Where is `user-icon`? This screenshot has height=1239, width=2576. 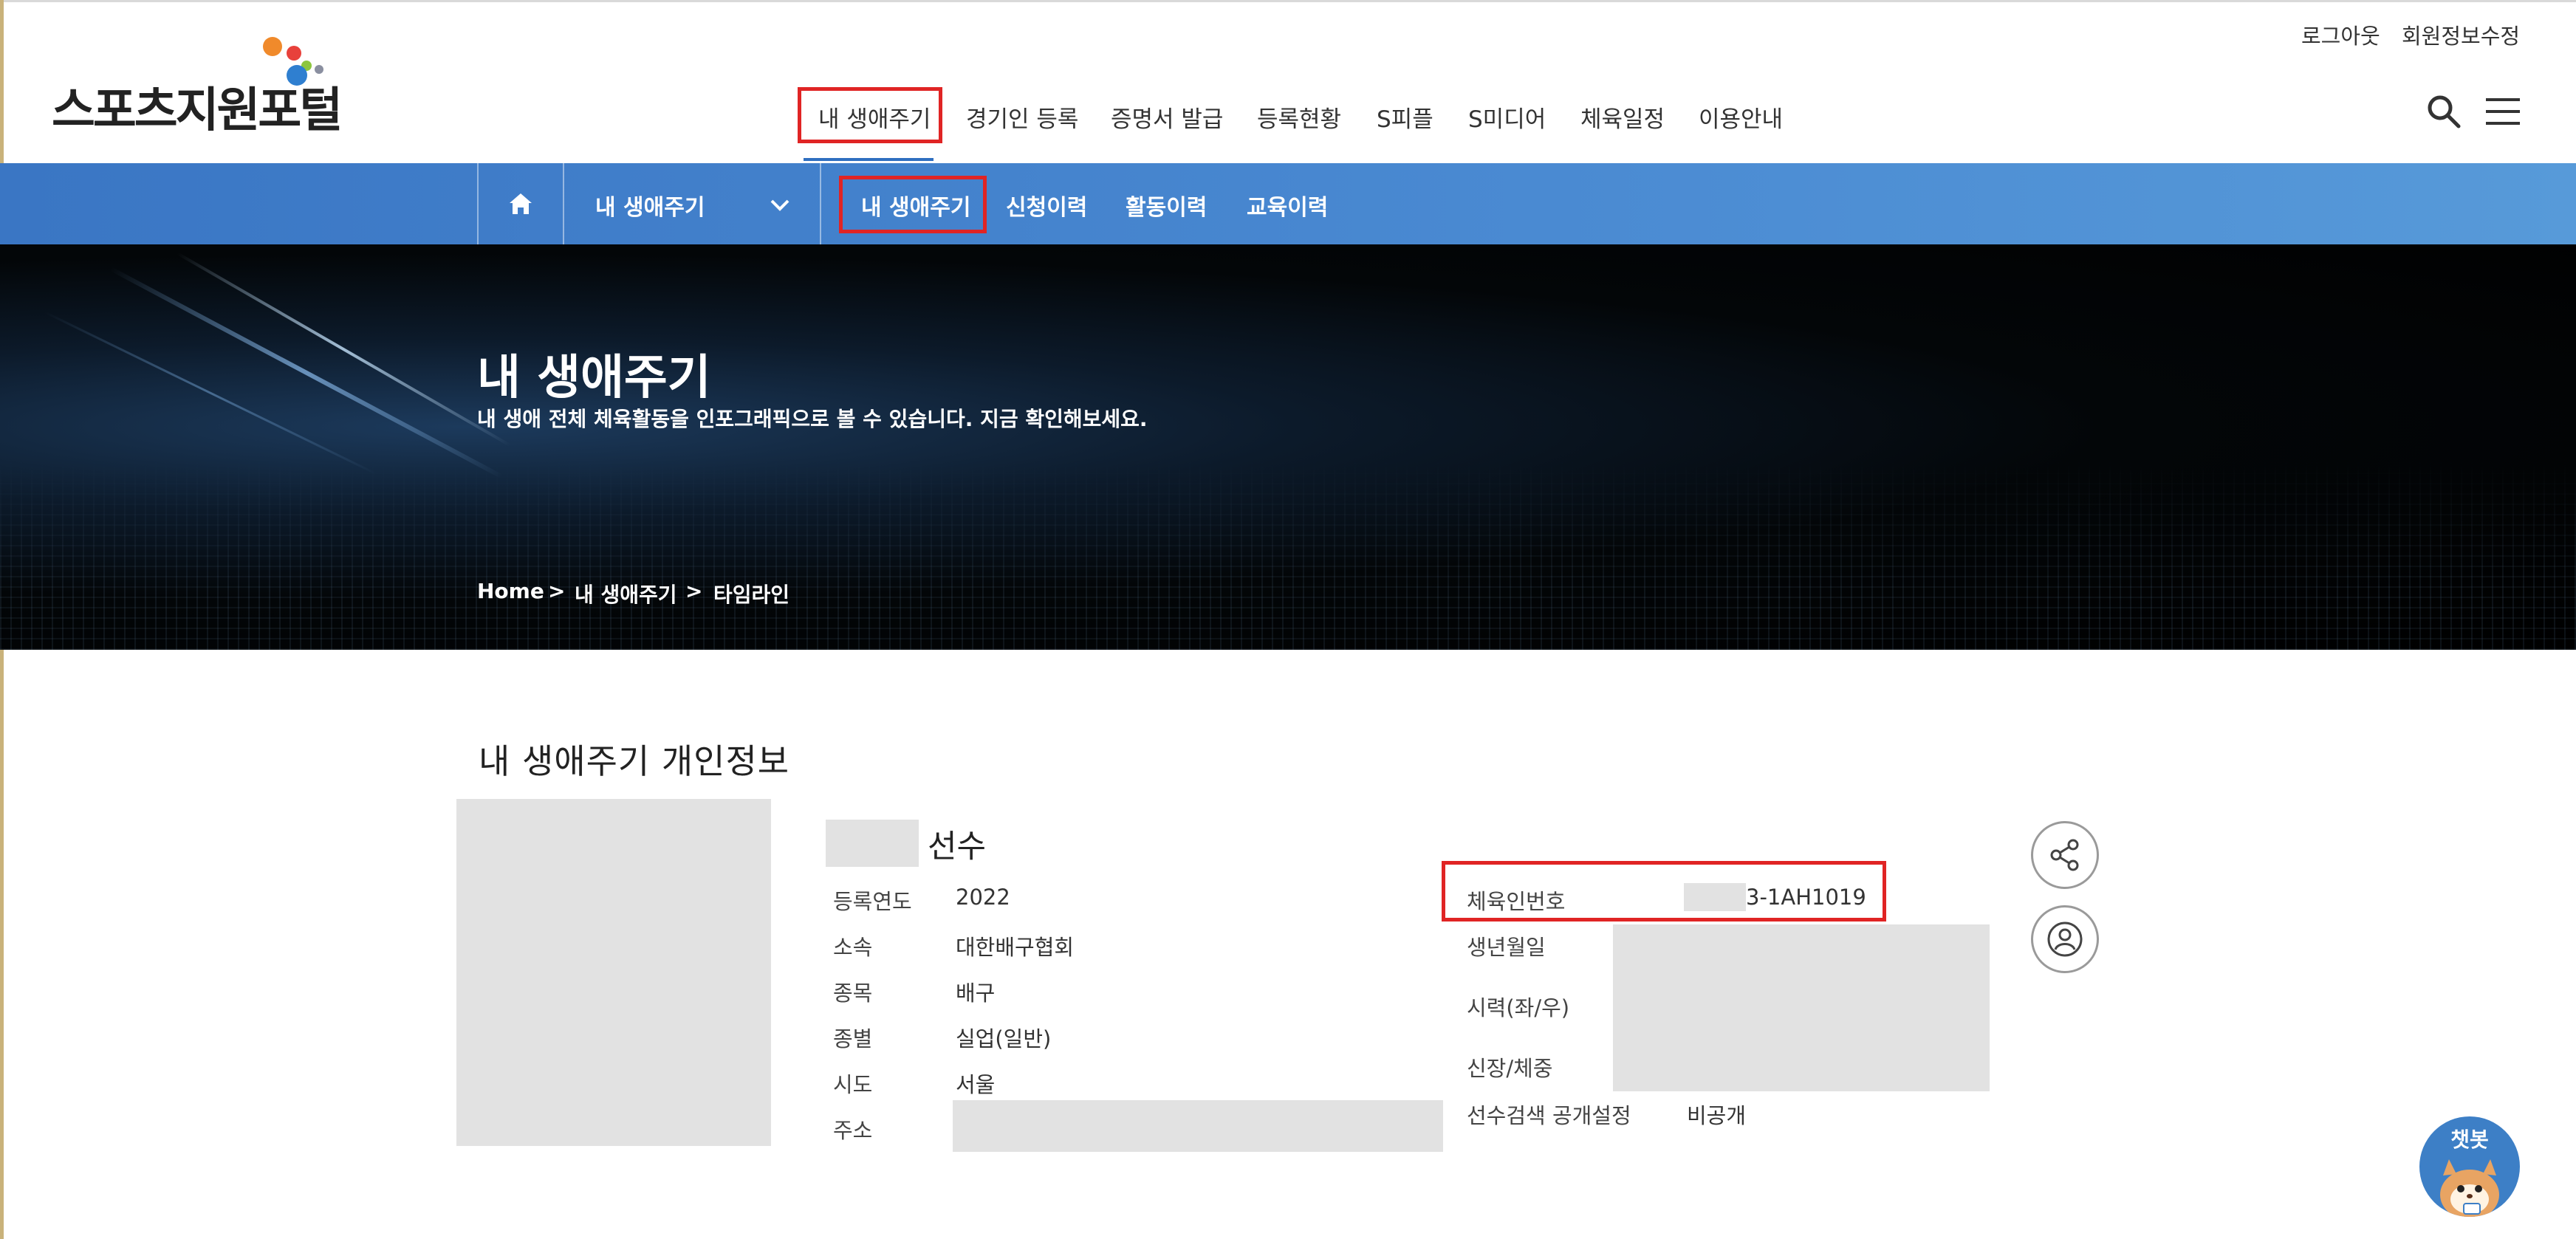 user-icon is located at coordinates (2065, 939).